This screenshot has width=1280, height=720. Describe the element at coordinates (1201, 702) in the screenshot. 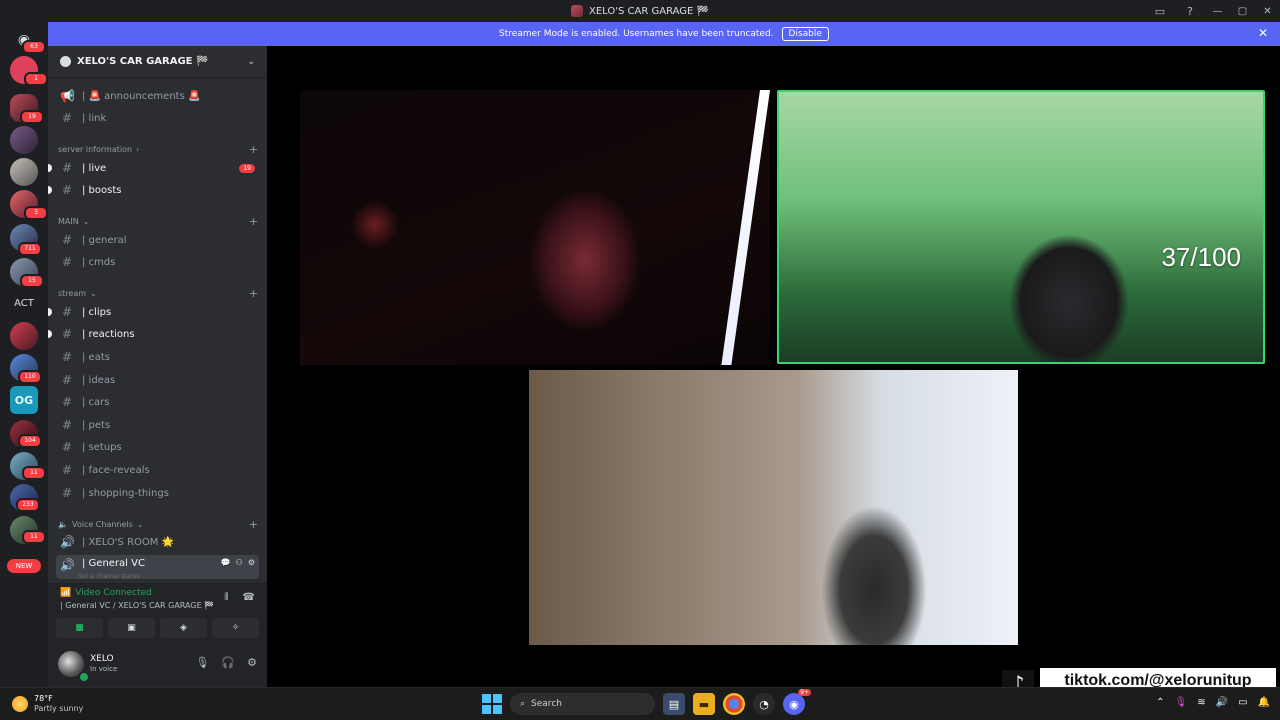

I see `wifi-icon: ≋` at that location.